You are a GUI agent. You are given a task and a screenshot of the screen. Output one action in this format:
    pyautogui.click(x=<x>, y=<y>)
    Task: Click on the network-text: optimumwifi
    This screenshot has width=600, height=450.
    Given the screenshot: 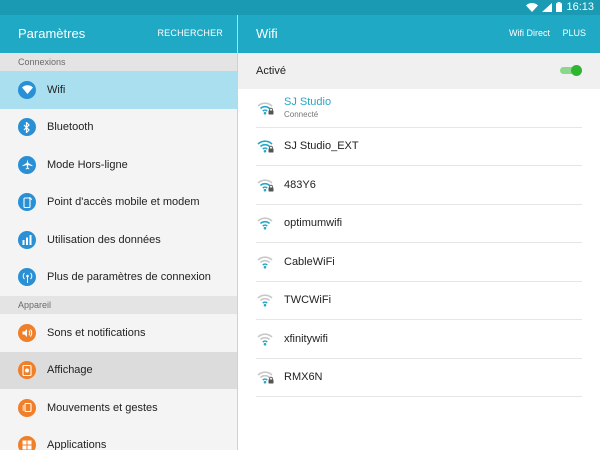 What is the action you would take?
    pyautogui.click(x=313, y=223)
    